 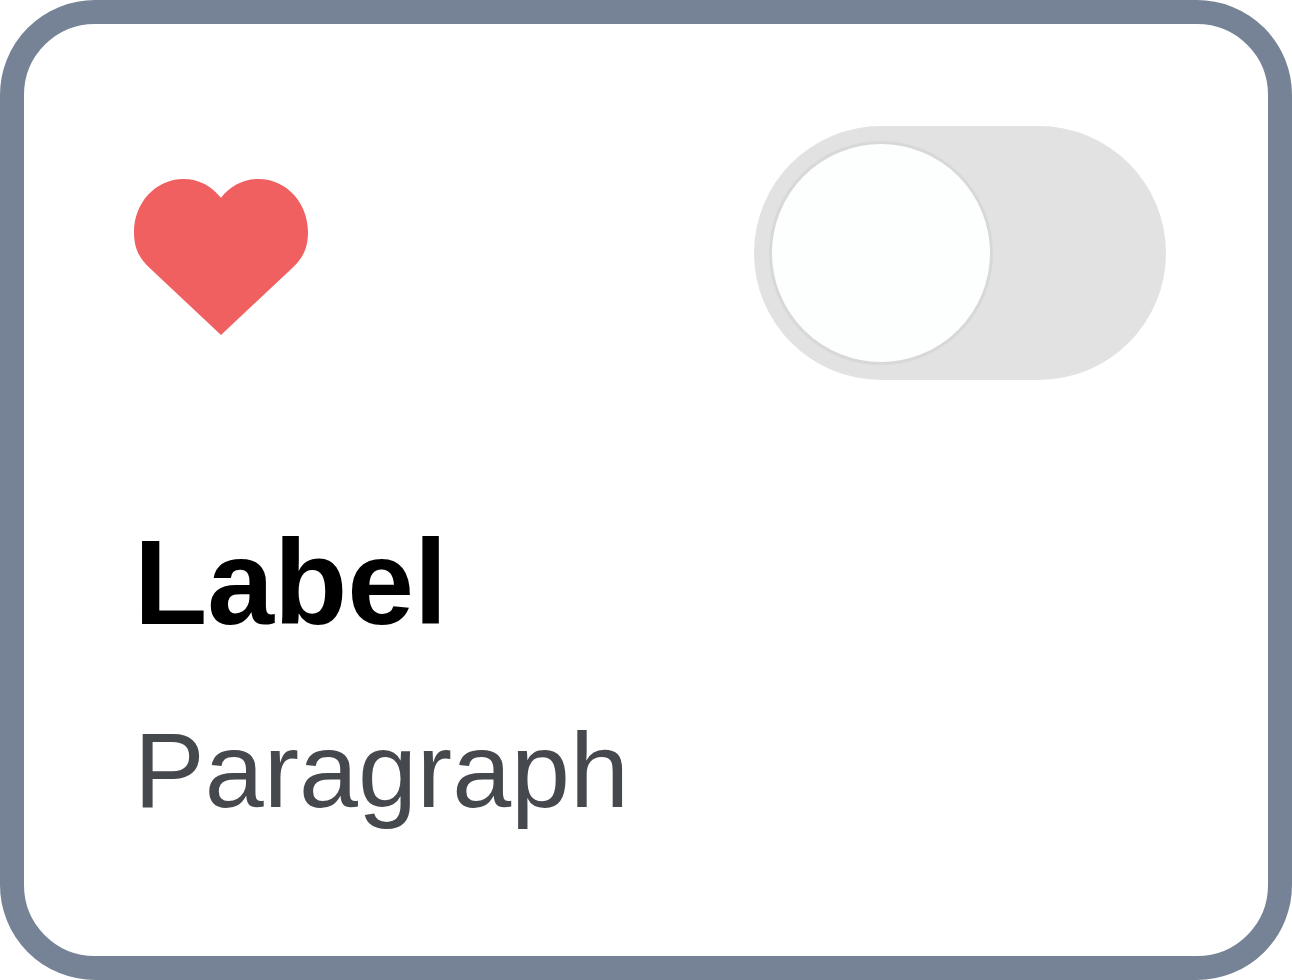 What do you see at coordinates (221, 257) in the screenshot?
I see `heart-icon` at bounding box center [221, 257].